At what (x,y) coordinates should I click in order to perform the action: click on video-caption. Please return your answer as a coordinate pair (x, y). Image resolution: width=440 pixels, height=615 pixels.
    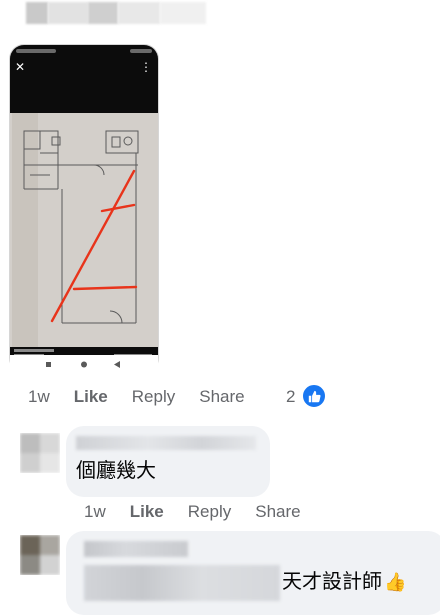
    Looking at the image, I should click on (34, 350).